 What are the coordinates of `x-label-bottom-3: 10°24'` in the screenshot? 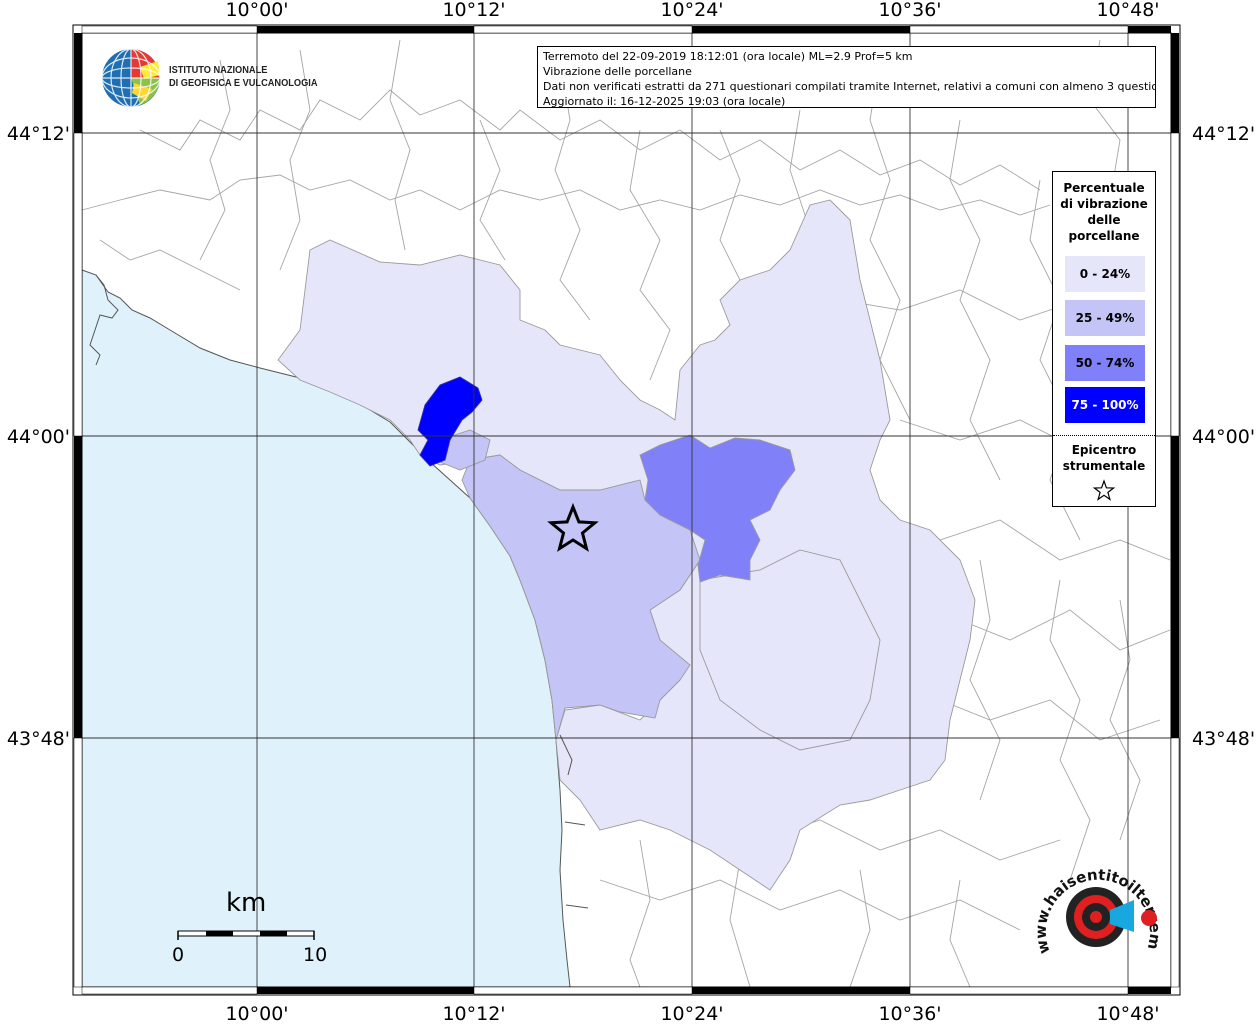 It's located at (691, 1013).